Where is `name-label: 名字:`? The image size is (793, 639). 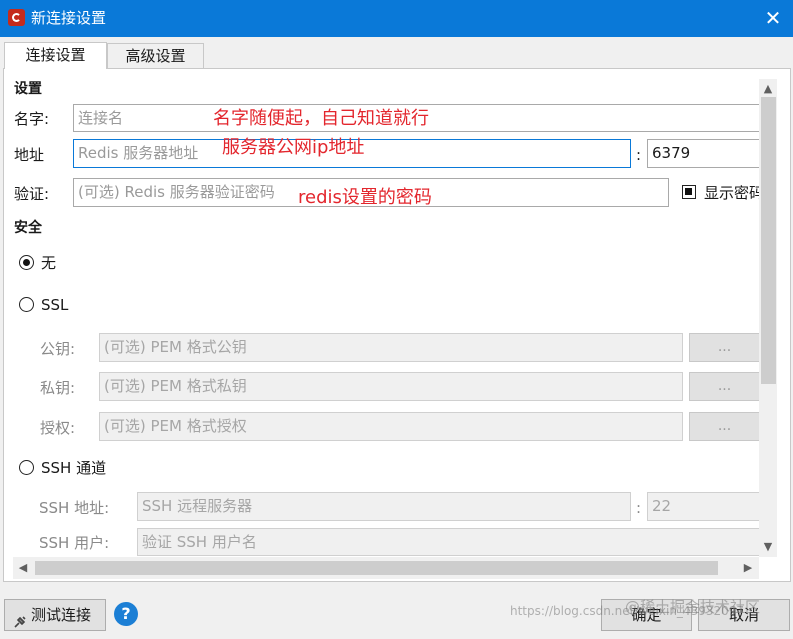 name-label: 名字: is located at coordinates (32, 119).